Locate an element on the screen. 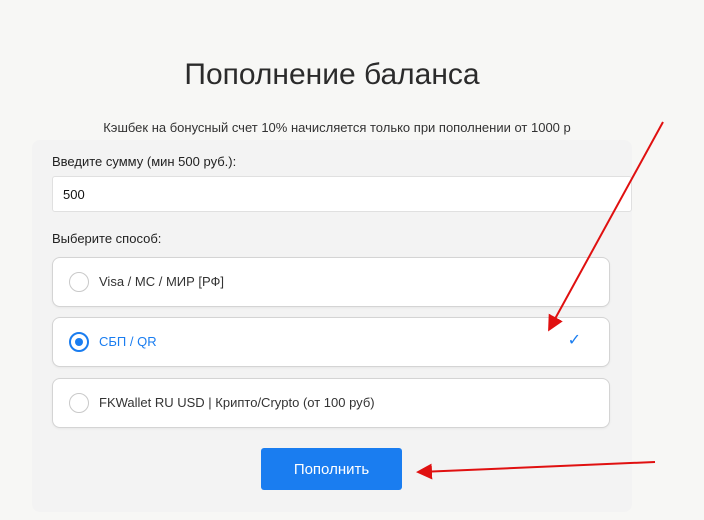 The height and width of the screenshot is (520, 704). method-option-sbp: СБП / QR ✓ is located at coordinates (331, 342).